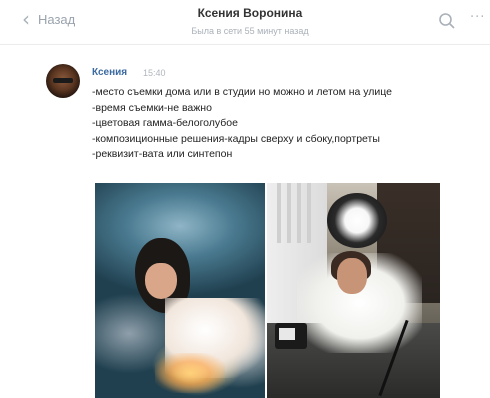  Describe the element at coordinates (162, 154) in the screenshot. I see `message-line: -реквизит-вата или синтепон` at that location.